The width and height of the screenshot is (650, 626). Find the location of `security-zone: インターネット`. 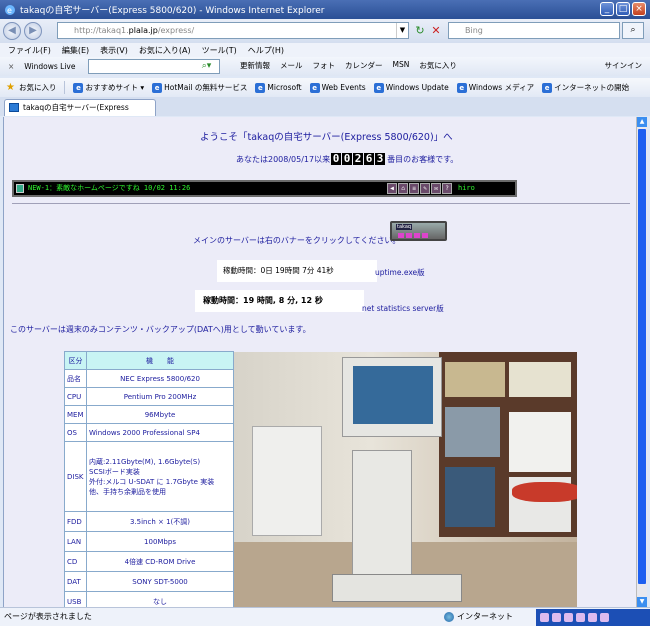

security-zone: インターネット is located at coordinates (478, 616).